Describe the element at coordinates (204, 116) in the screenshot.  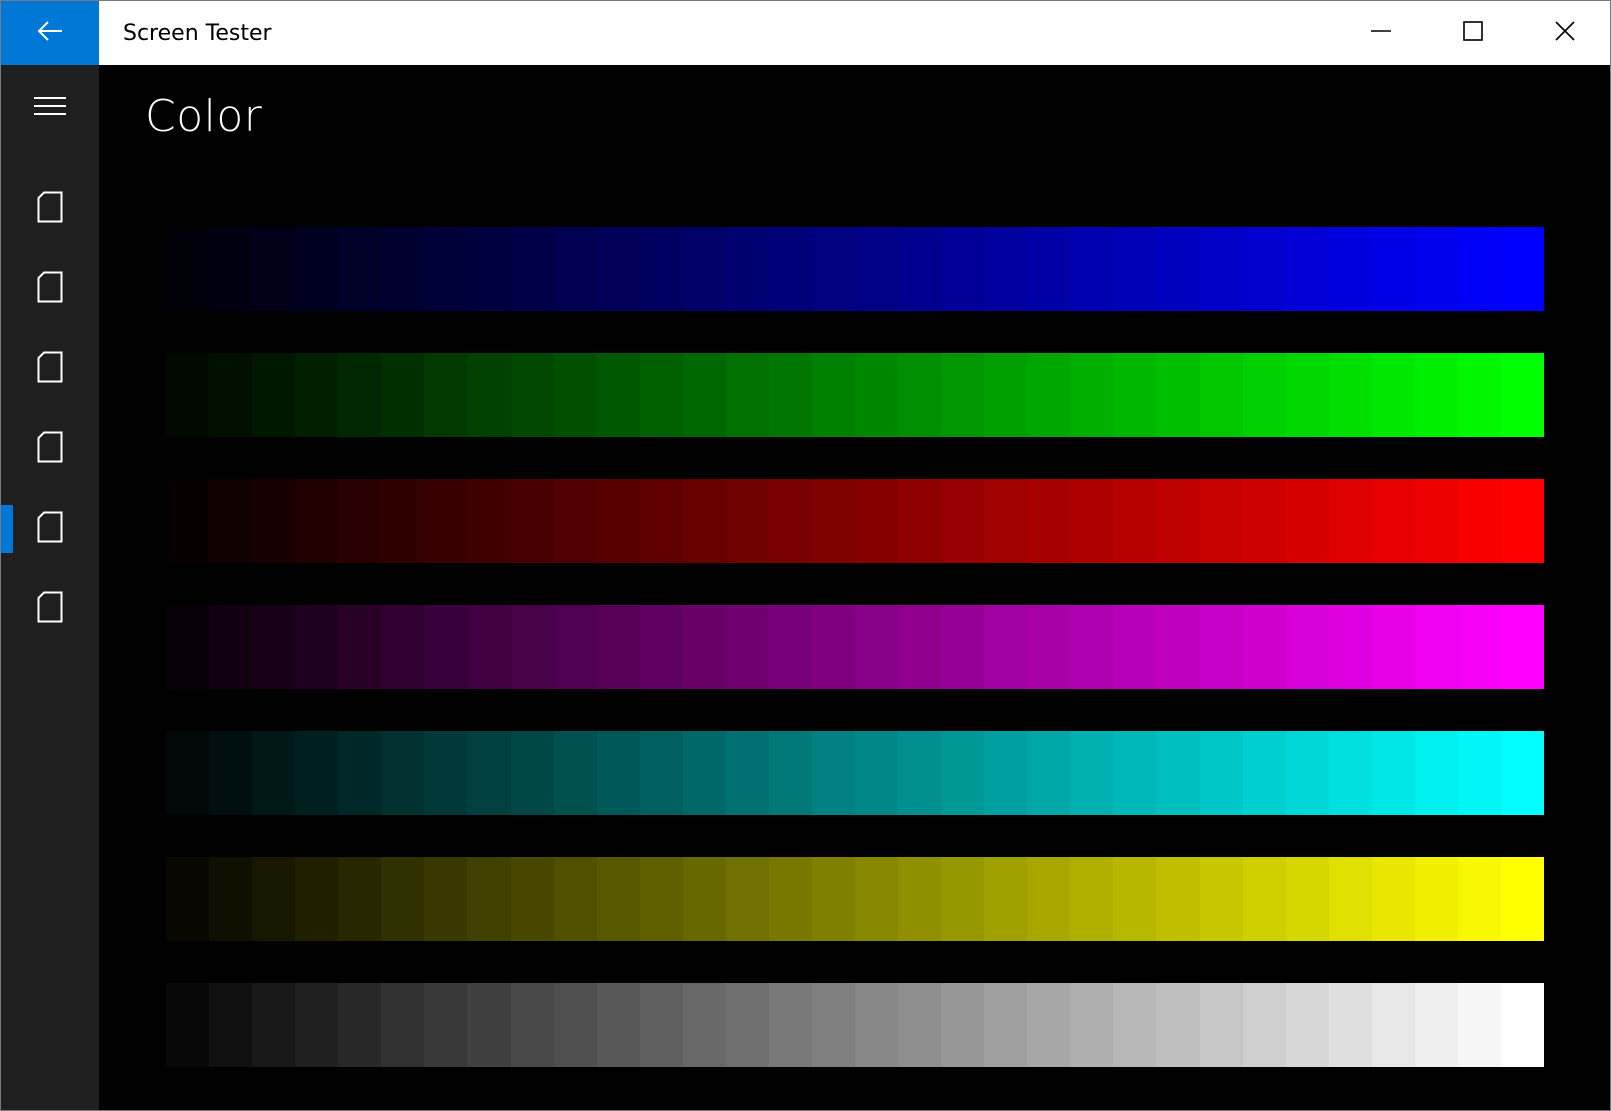
I see `page-title: Color` at that location.